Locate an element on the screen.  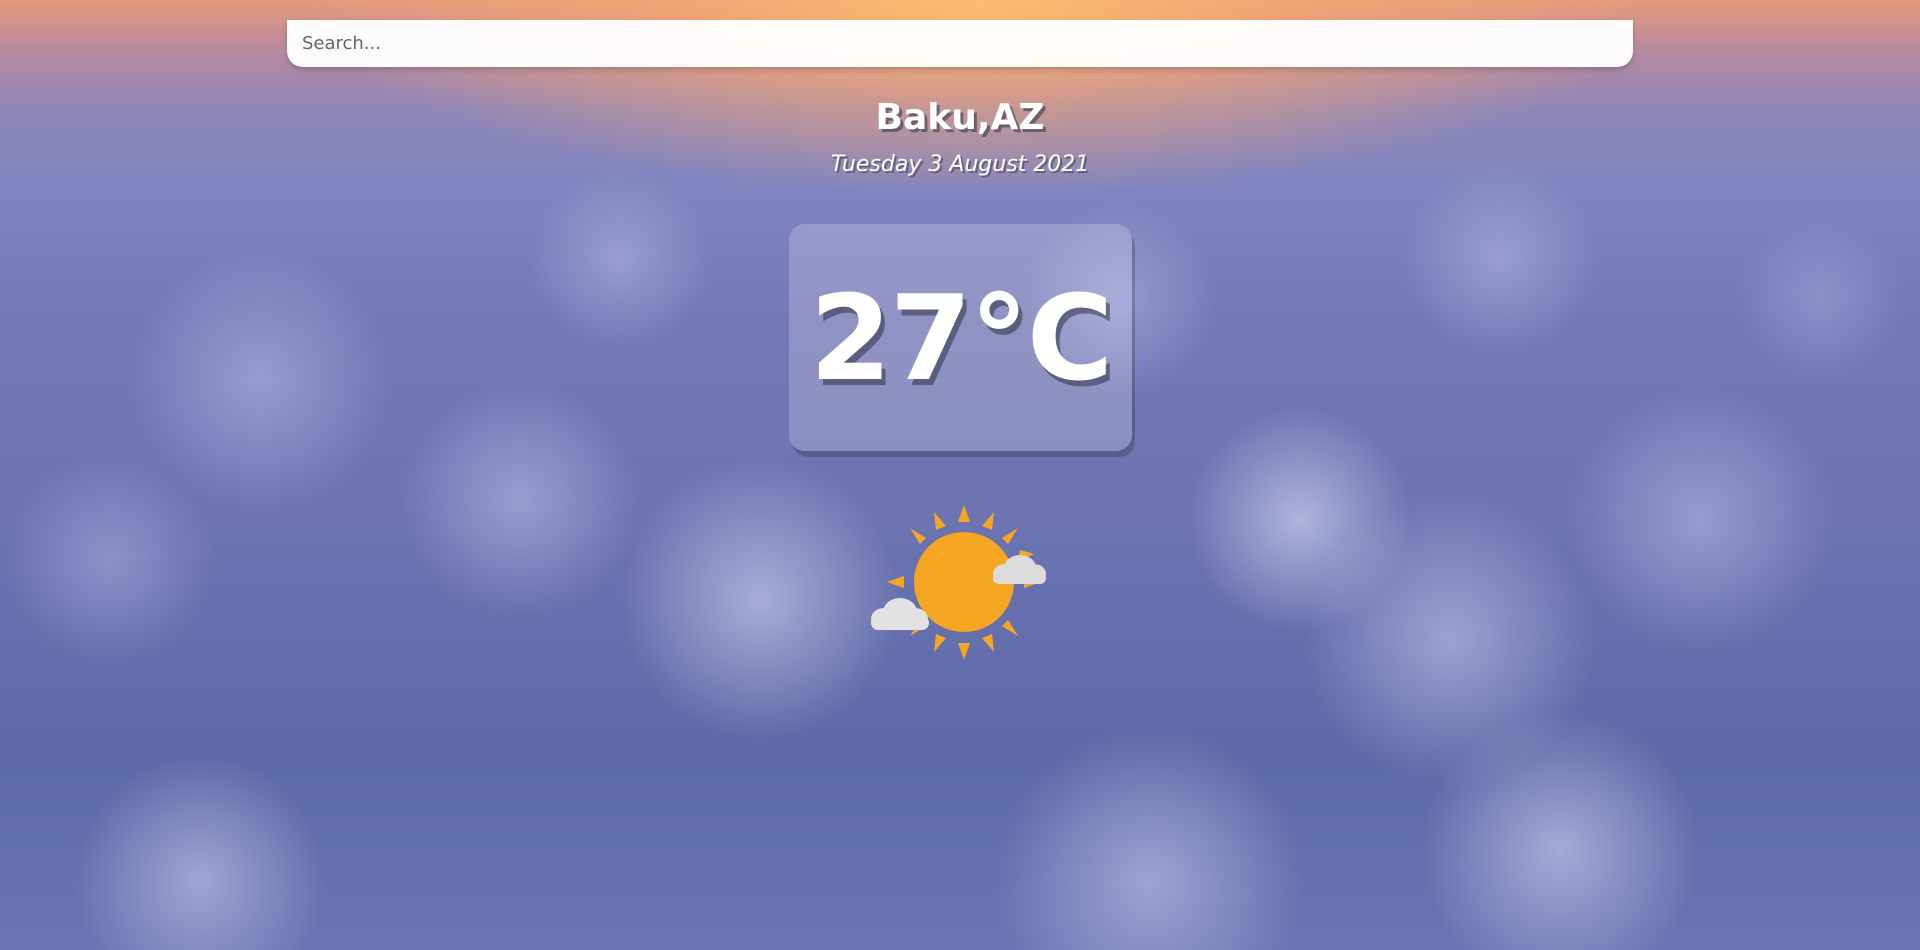
temperature-value: 27°C is located at coordinates (961, 337).